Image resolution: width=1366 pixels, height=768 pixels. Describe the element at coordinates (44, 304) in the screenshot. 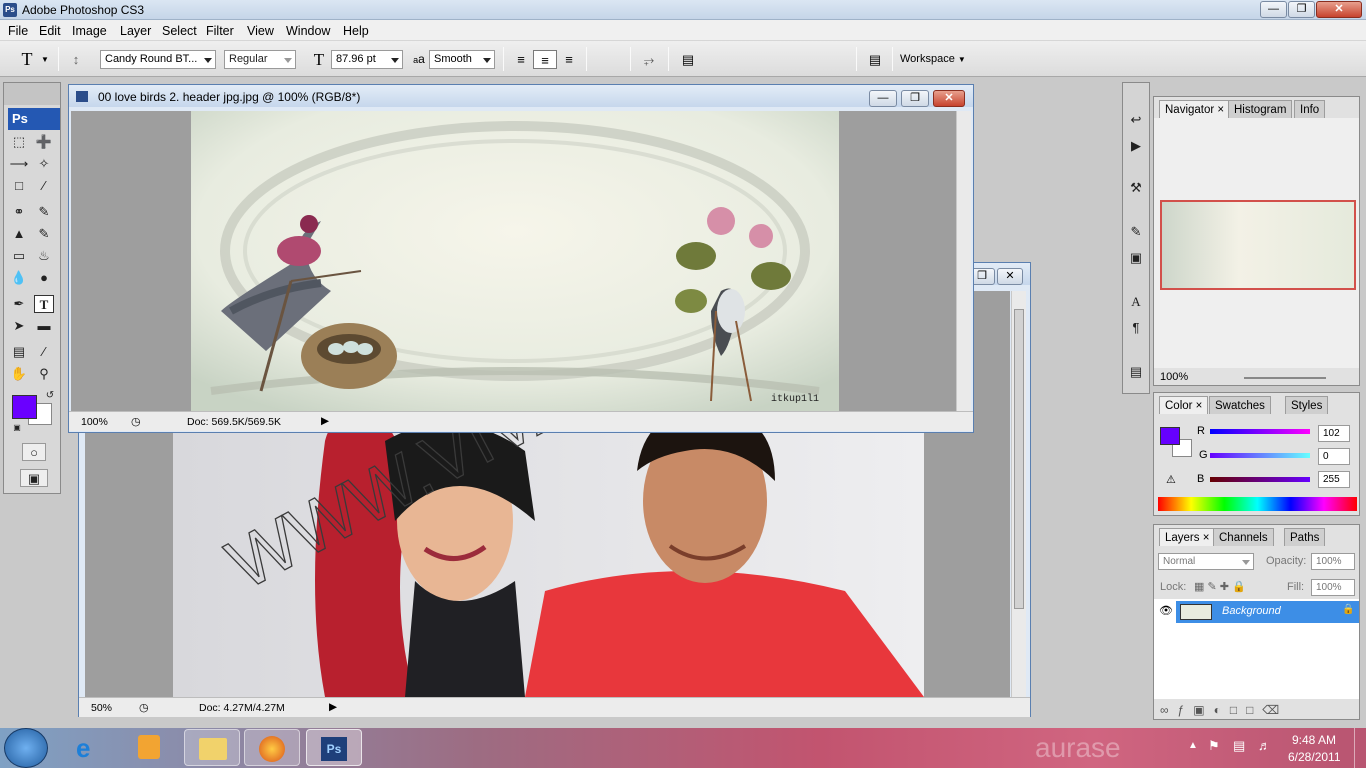

I see `type-tool-icon: T` at that location.